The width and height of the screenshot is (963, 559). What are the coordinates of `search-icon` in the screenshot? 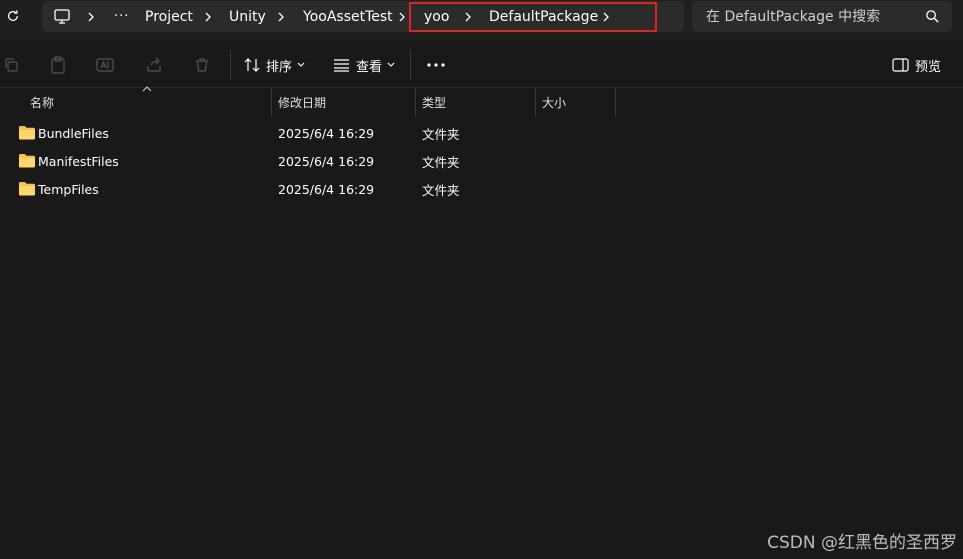 It's located at (932, 16).